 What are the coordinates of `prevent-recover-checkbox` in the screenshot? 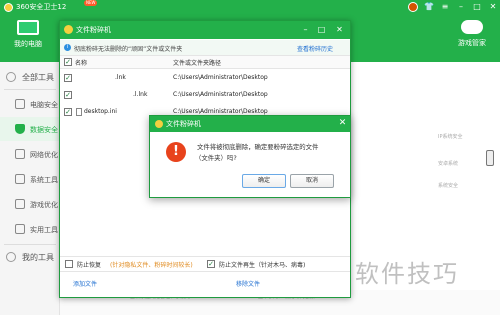 It's located at (69, 264).